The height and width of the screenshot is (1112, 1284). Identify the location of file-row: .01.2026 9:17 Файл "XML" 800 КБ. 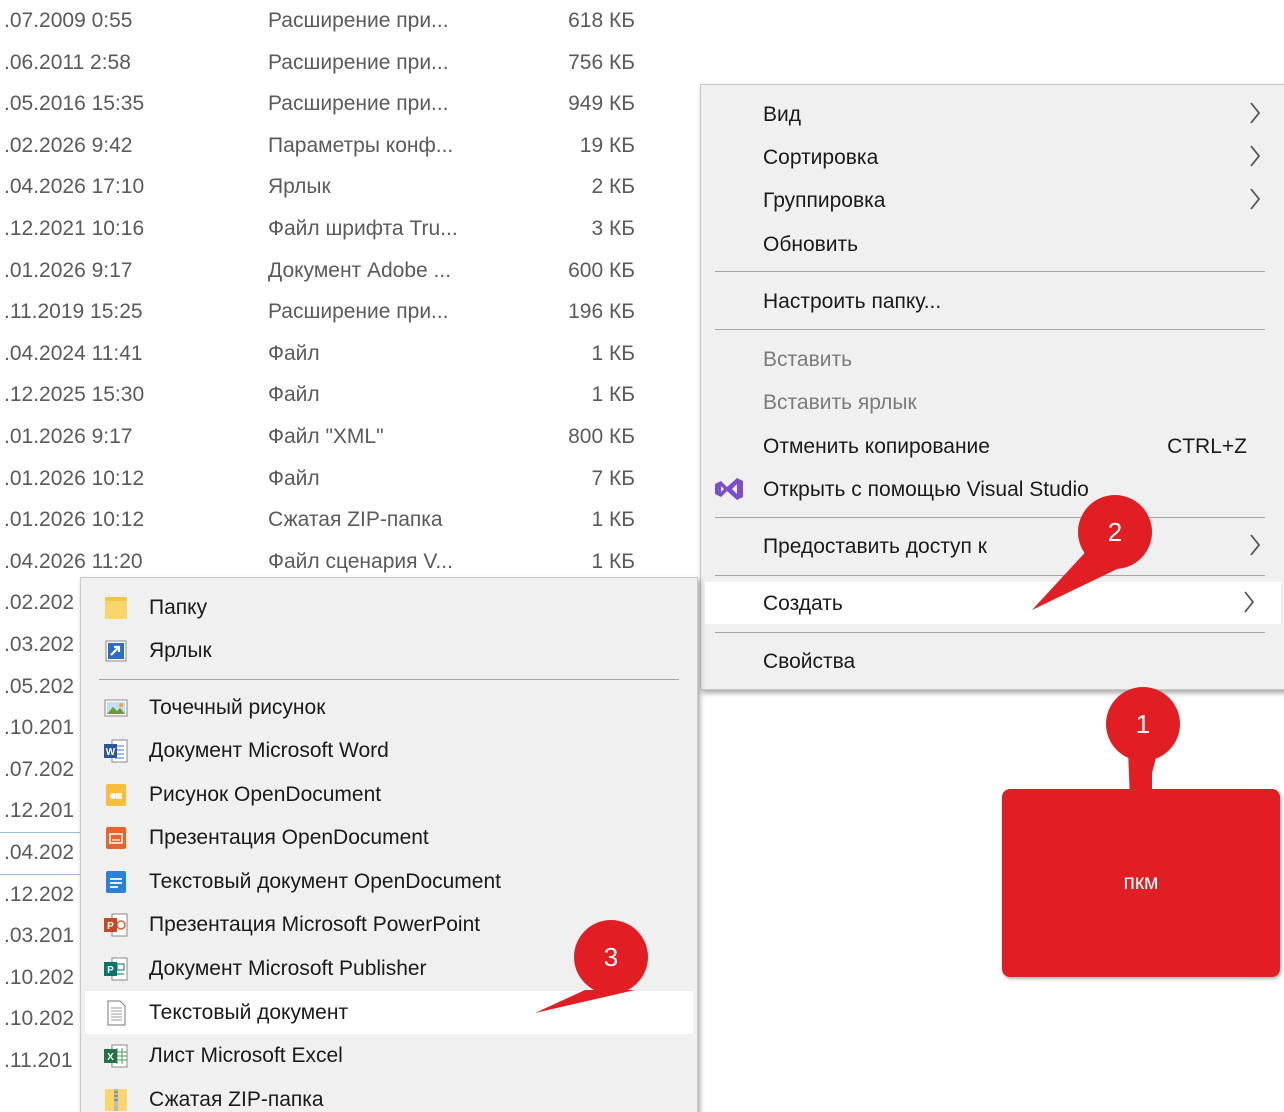
(350, 437).